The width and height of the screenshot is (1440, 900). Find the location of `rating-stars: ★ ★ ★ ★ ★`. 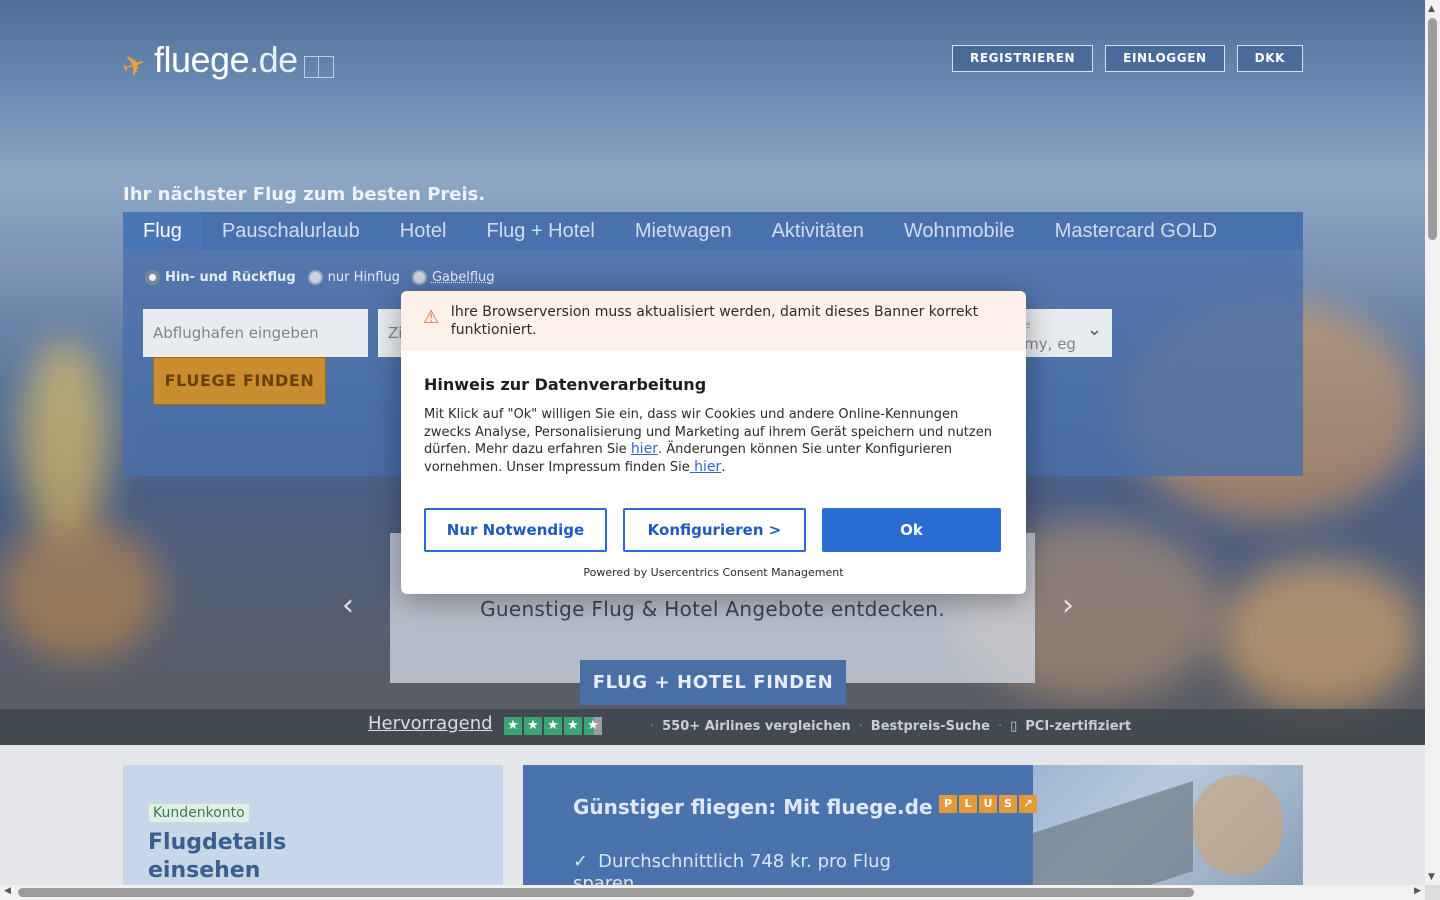

rating-stars: ★ ★ ★ ★ ★ is located at coordinates (553, 726).